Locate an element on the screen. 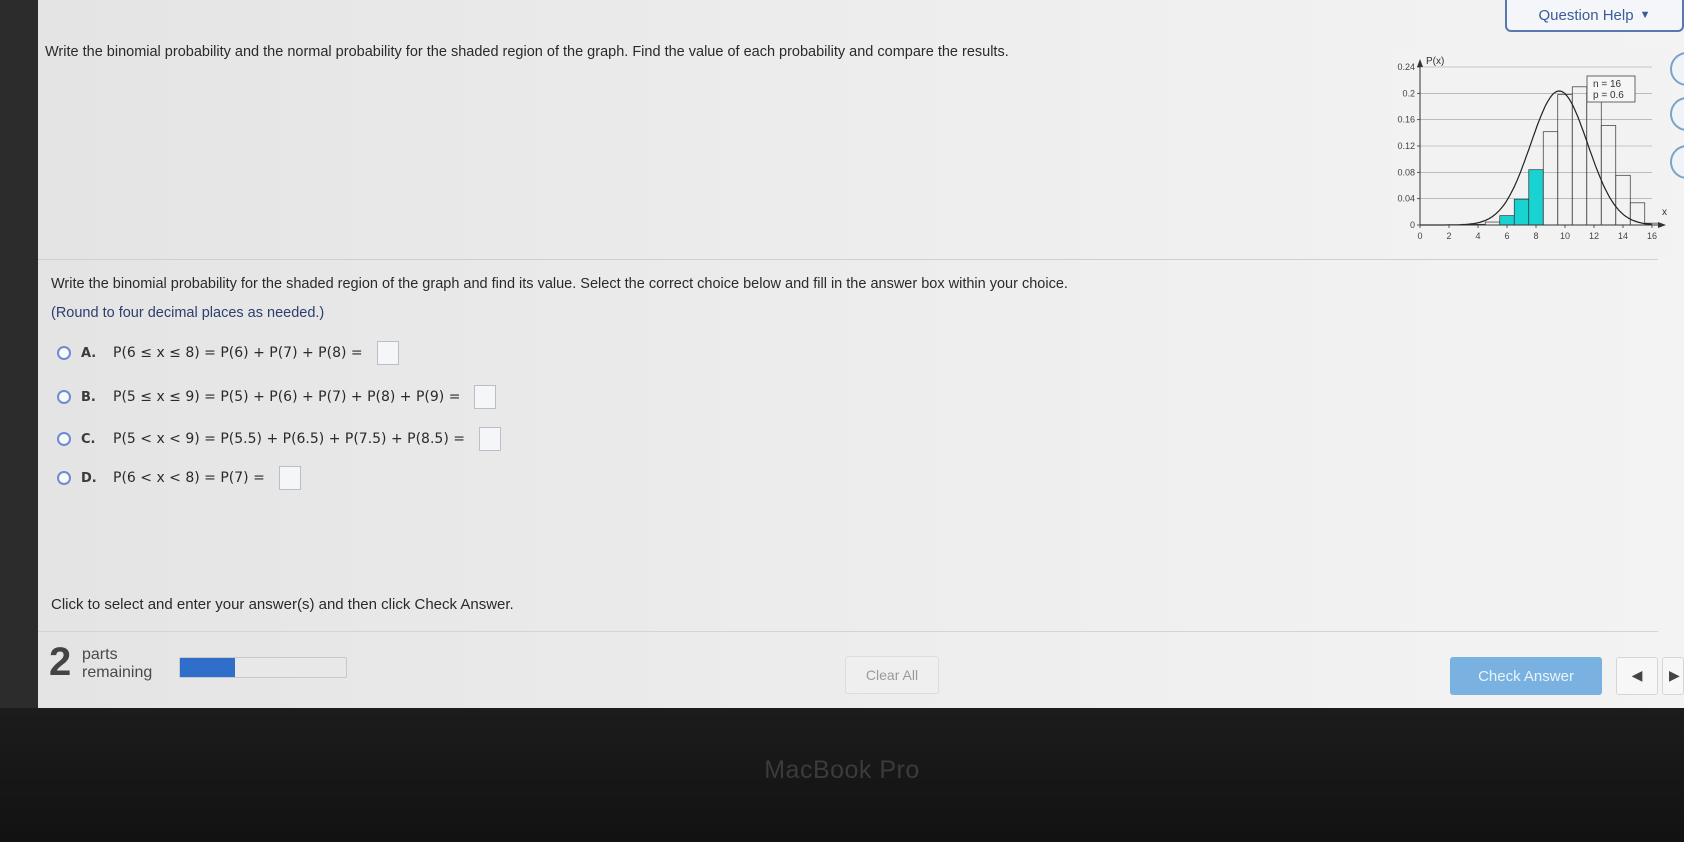  y-tick-label: 0.12 is located at coordinates (1406, 146).